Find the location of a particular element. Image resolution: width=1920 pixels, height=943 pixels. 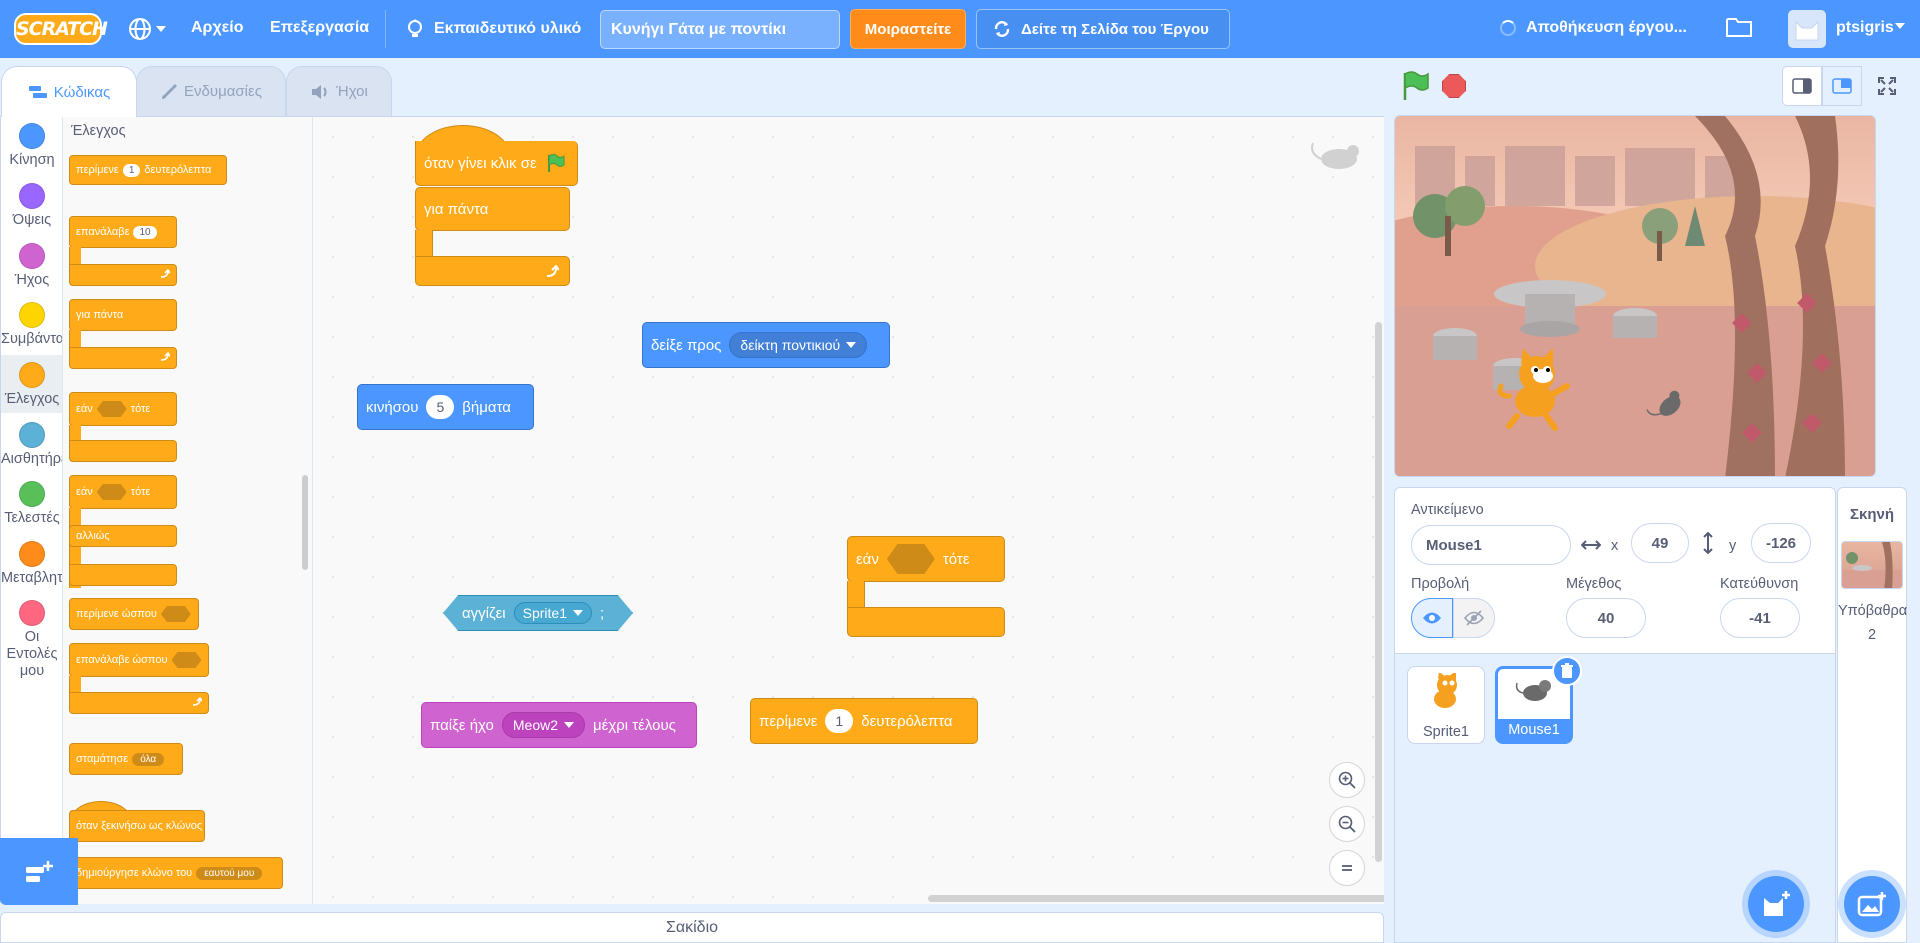

block-label: περίμενε is located at coordinates (788, 721).